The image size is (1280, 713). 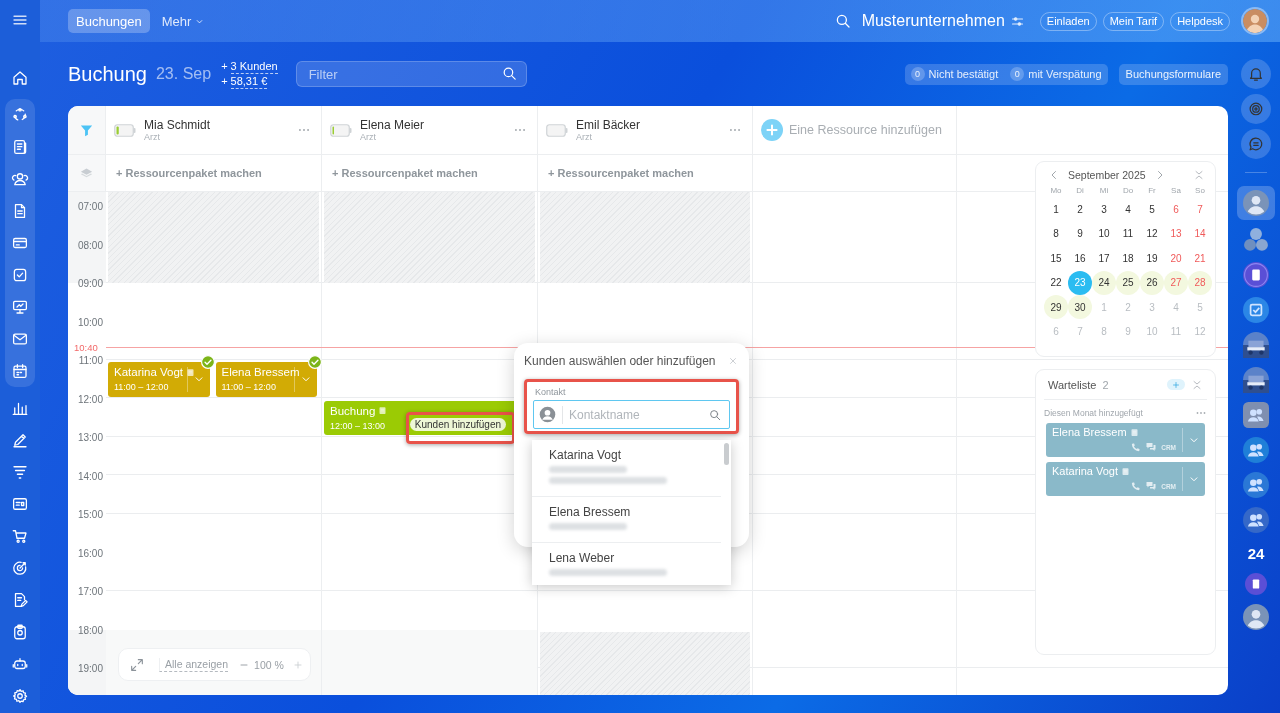 What do you see at coordinates (851, 130) in the screenshot?
I see `add-resource-button: Eine Ressource hinzufügen` at bounding box center [851, 130].